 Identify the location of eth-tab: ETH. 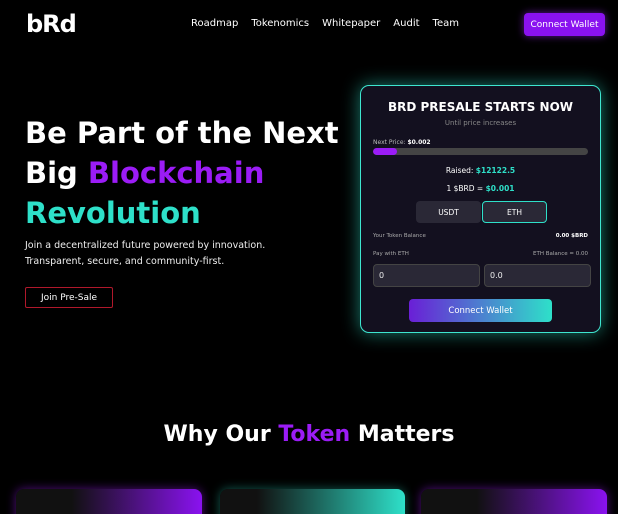
(514, 212).